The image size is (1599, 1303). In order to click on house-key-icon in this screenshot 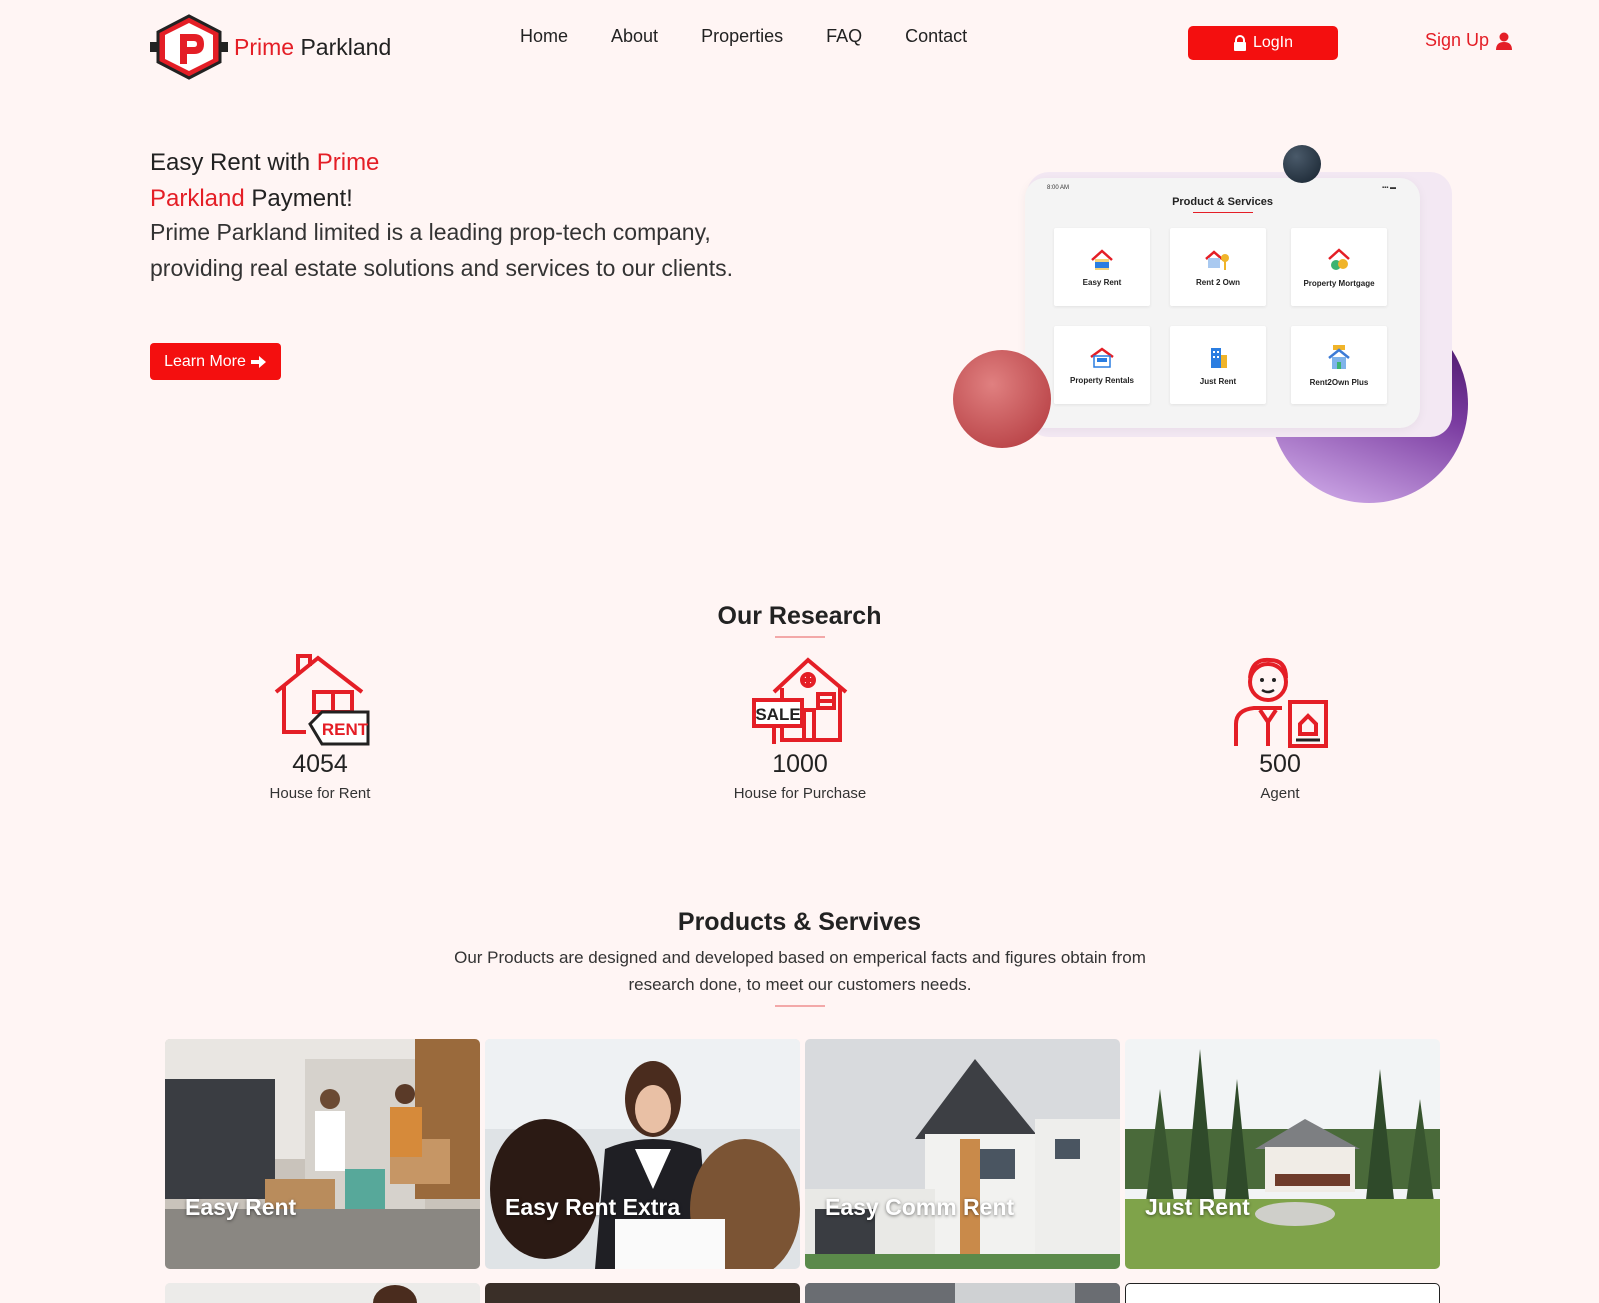, I will do `click(1217, 259)`.